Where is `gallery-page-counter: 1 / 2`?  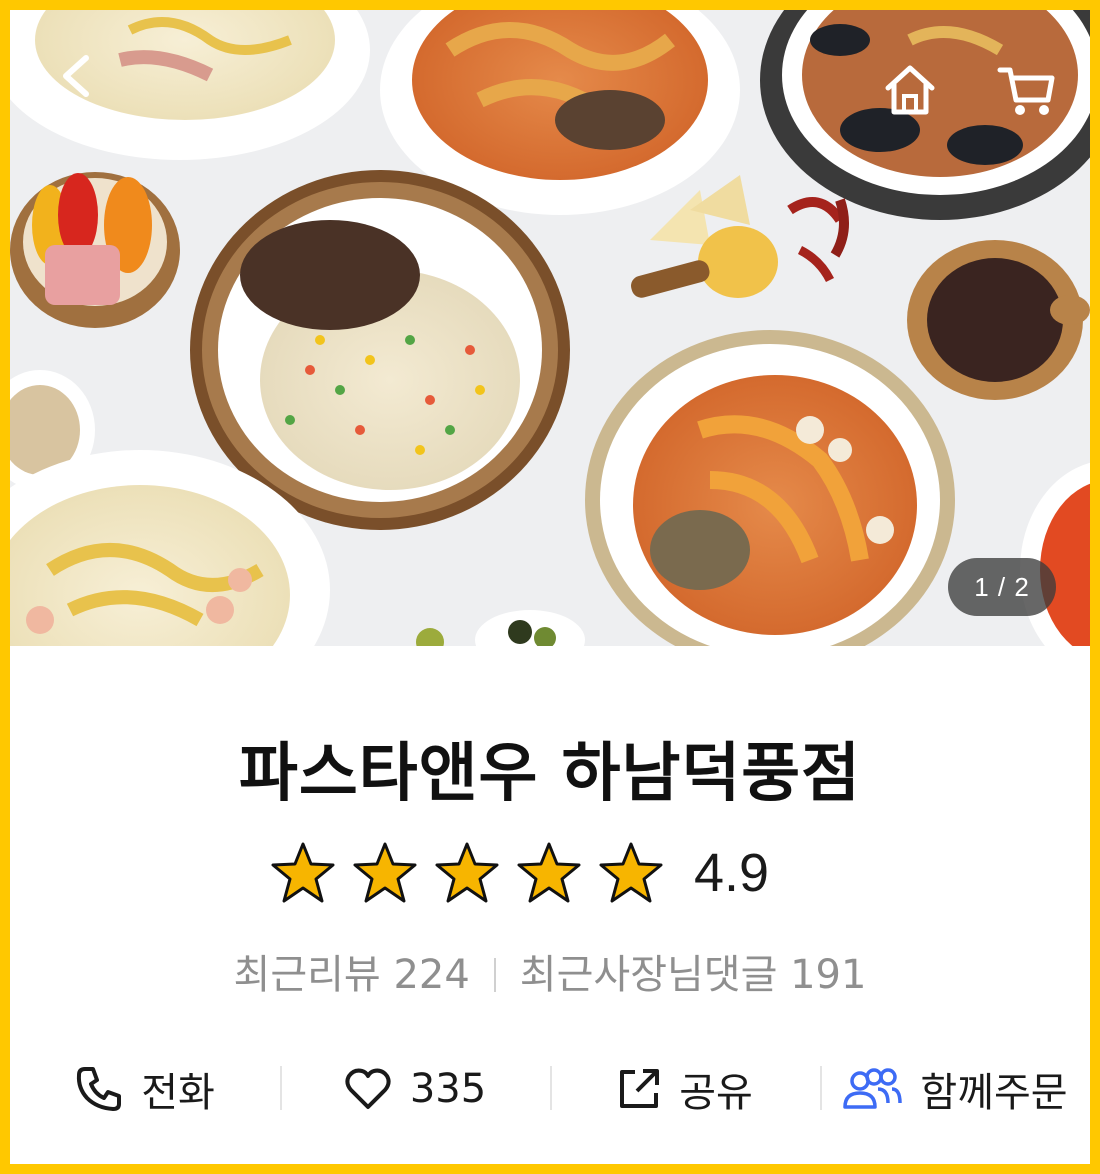 gallery-page-counter: 1 / 2 is located at coordinates (1002, 587).